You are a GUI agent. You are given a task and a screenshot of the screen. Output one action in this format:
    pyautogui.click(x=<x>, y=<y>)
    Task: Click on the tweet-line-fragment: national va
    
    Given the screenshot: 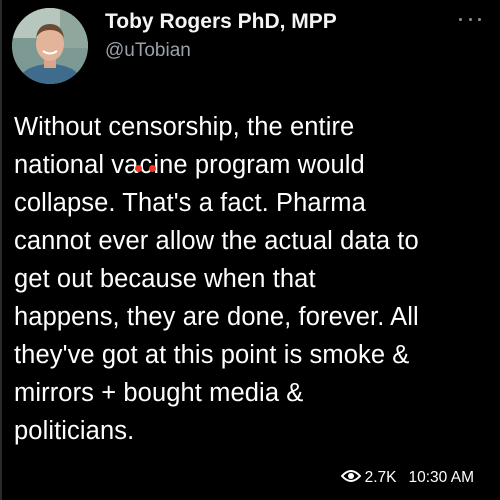 What is the action you would take?
    pyautogui.click(x=76, y=165)
    